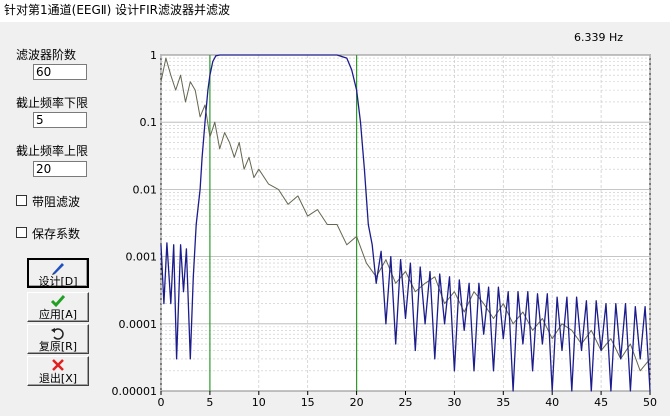 This screenshot has width=670, height=416. I want to click on y-tick-label: 0.1, so click(149, 122).